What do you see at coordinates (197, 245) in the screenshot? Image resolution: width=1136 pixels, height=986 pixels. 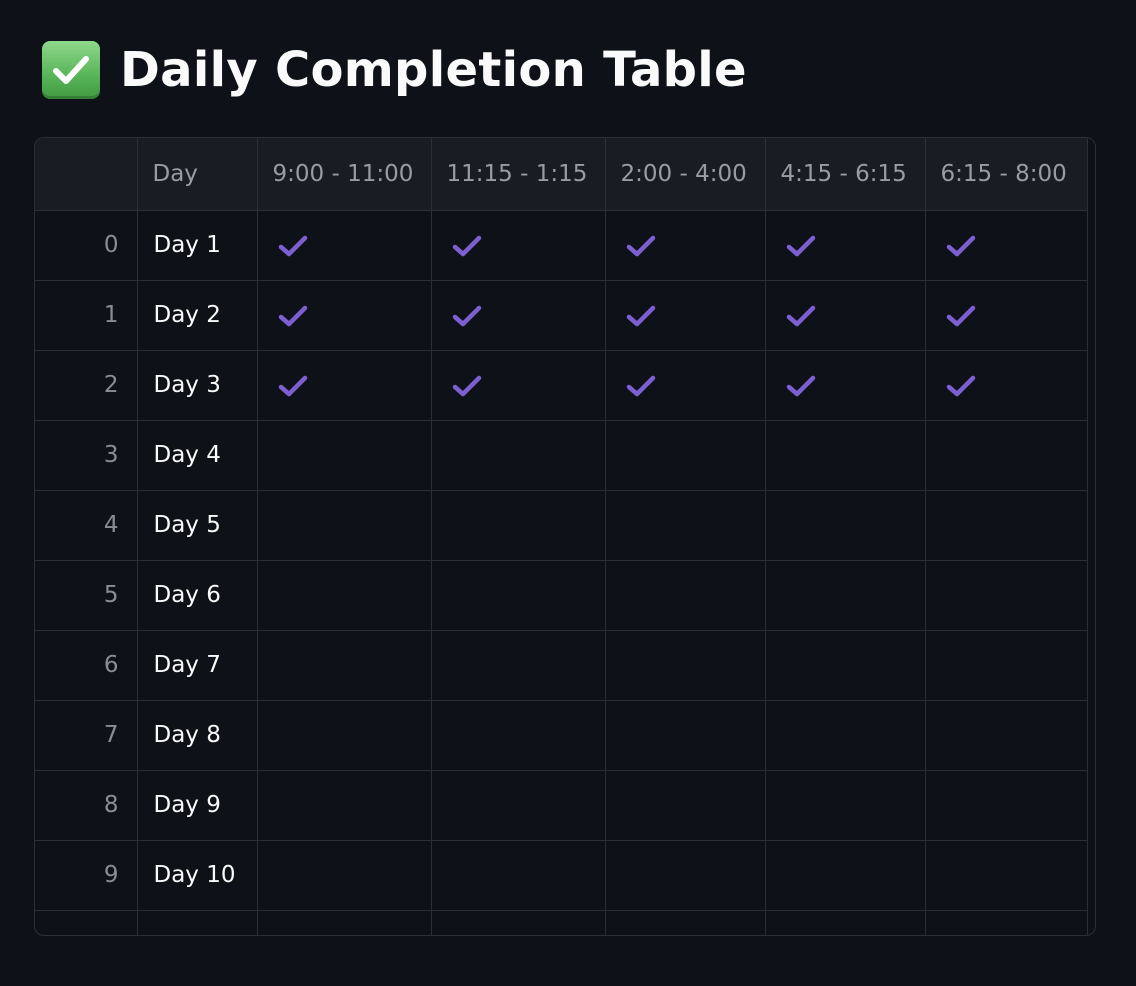 I see `day-cell: Day 1` at bounding box center [197, 245].